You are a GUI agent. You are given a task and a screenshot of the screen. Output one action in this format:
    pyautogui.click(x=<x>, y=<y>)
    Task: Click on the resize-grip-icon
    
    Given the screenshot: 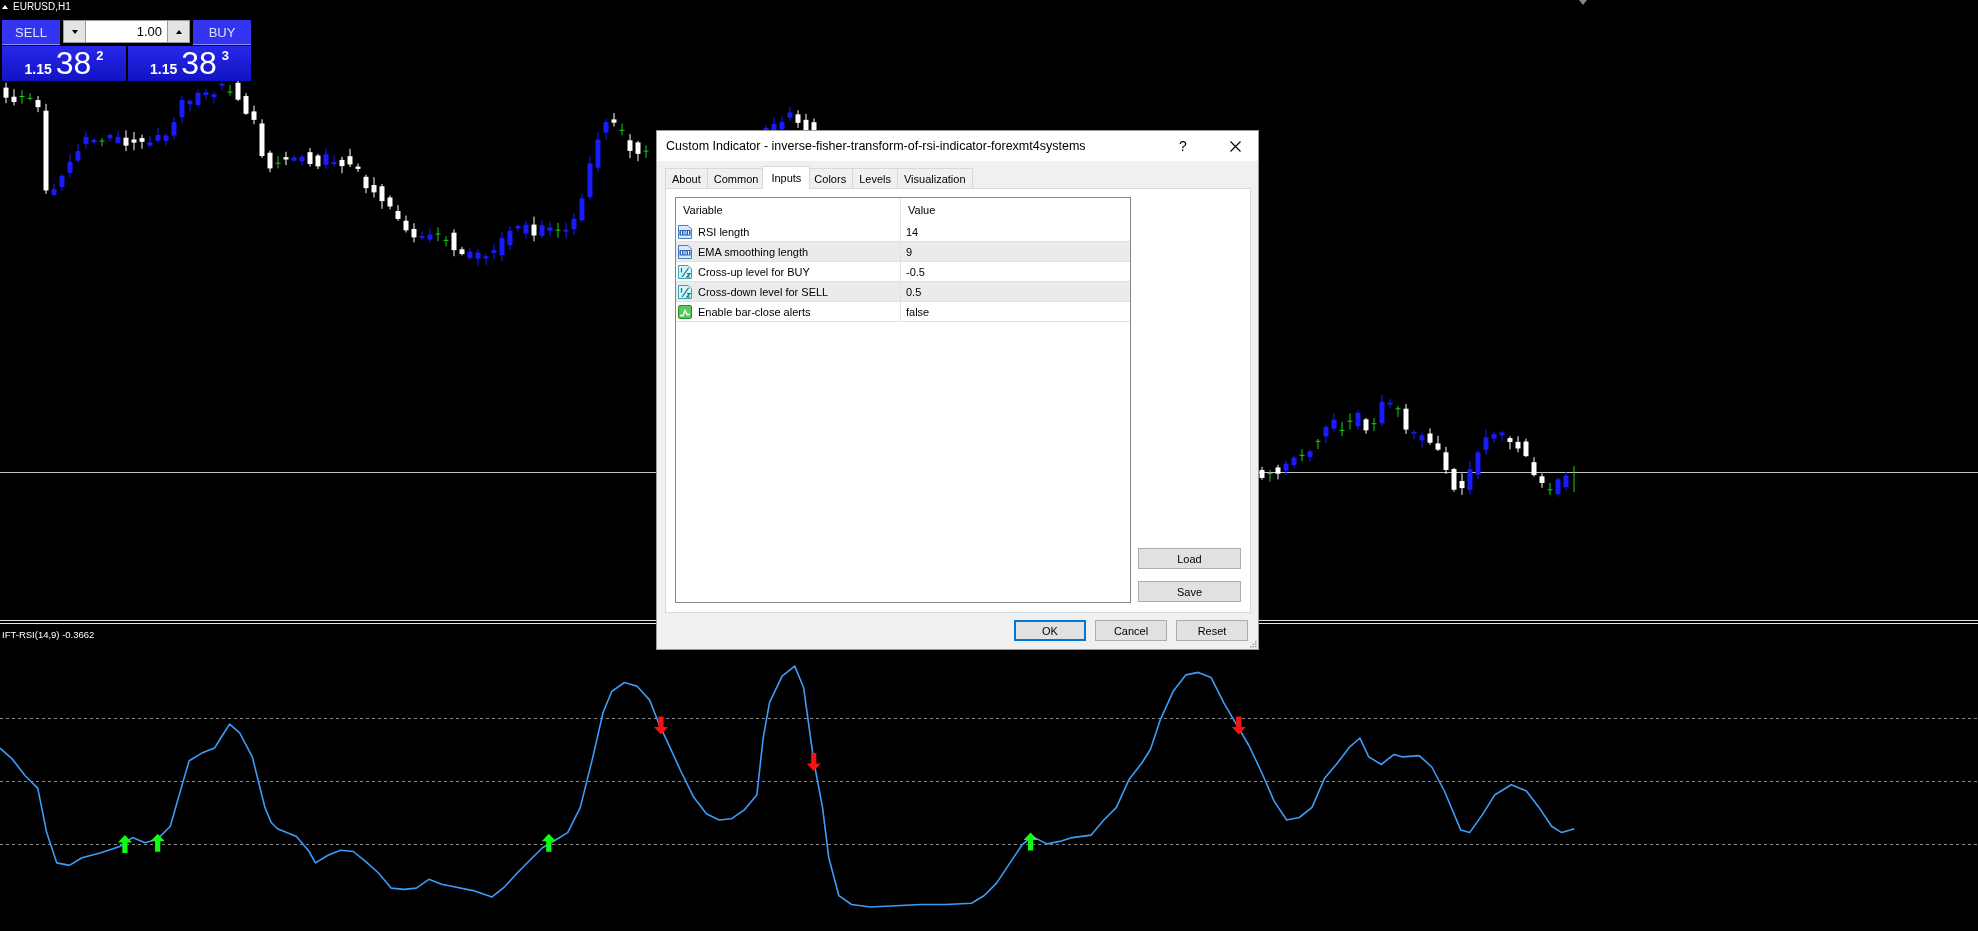 What is the action you would take?
    pyautogui.click(x=1253, y=644)
    